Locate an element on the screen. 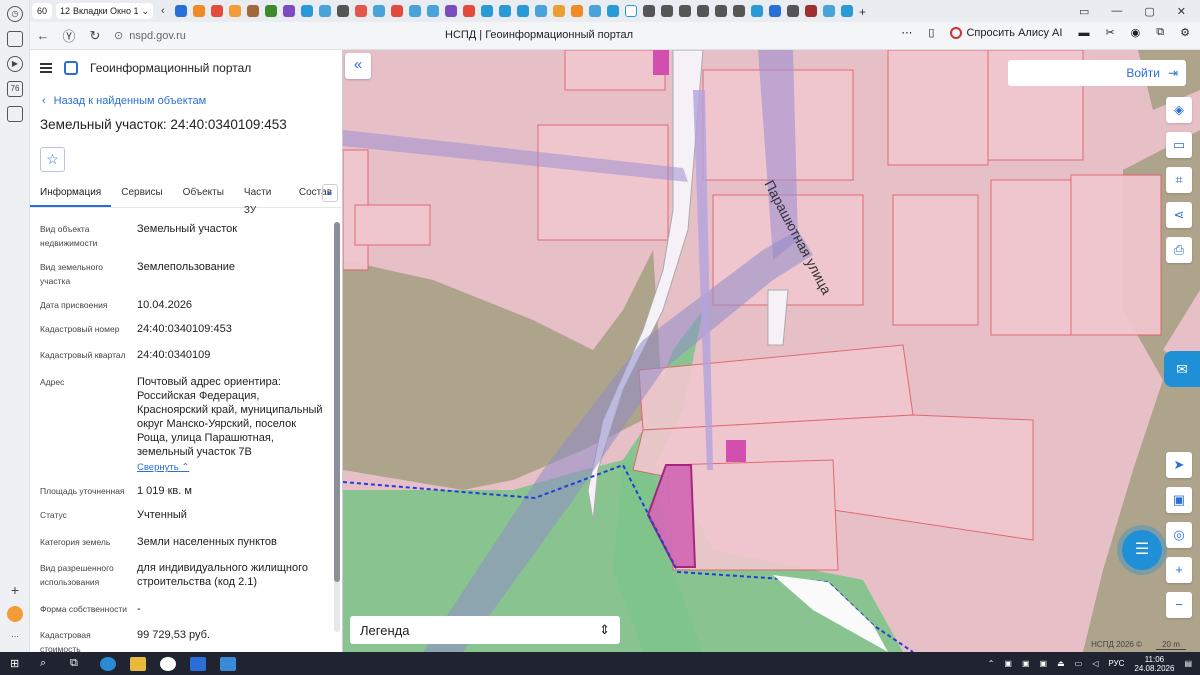 The image size is (1200, 675). locate-button: ➤ is located at coordinates (1179, 465).